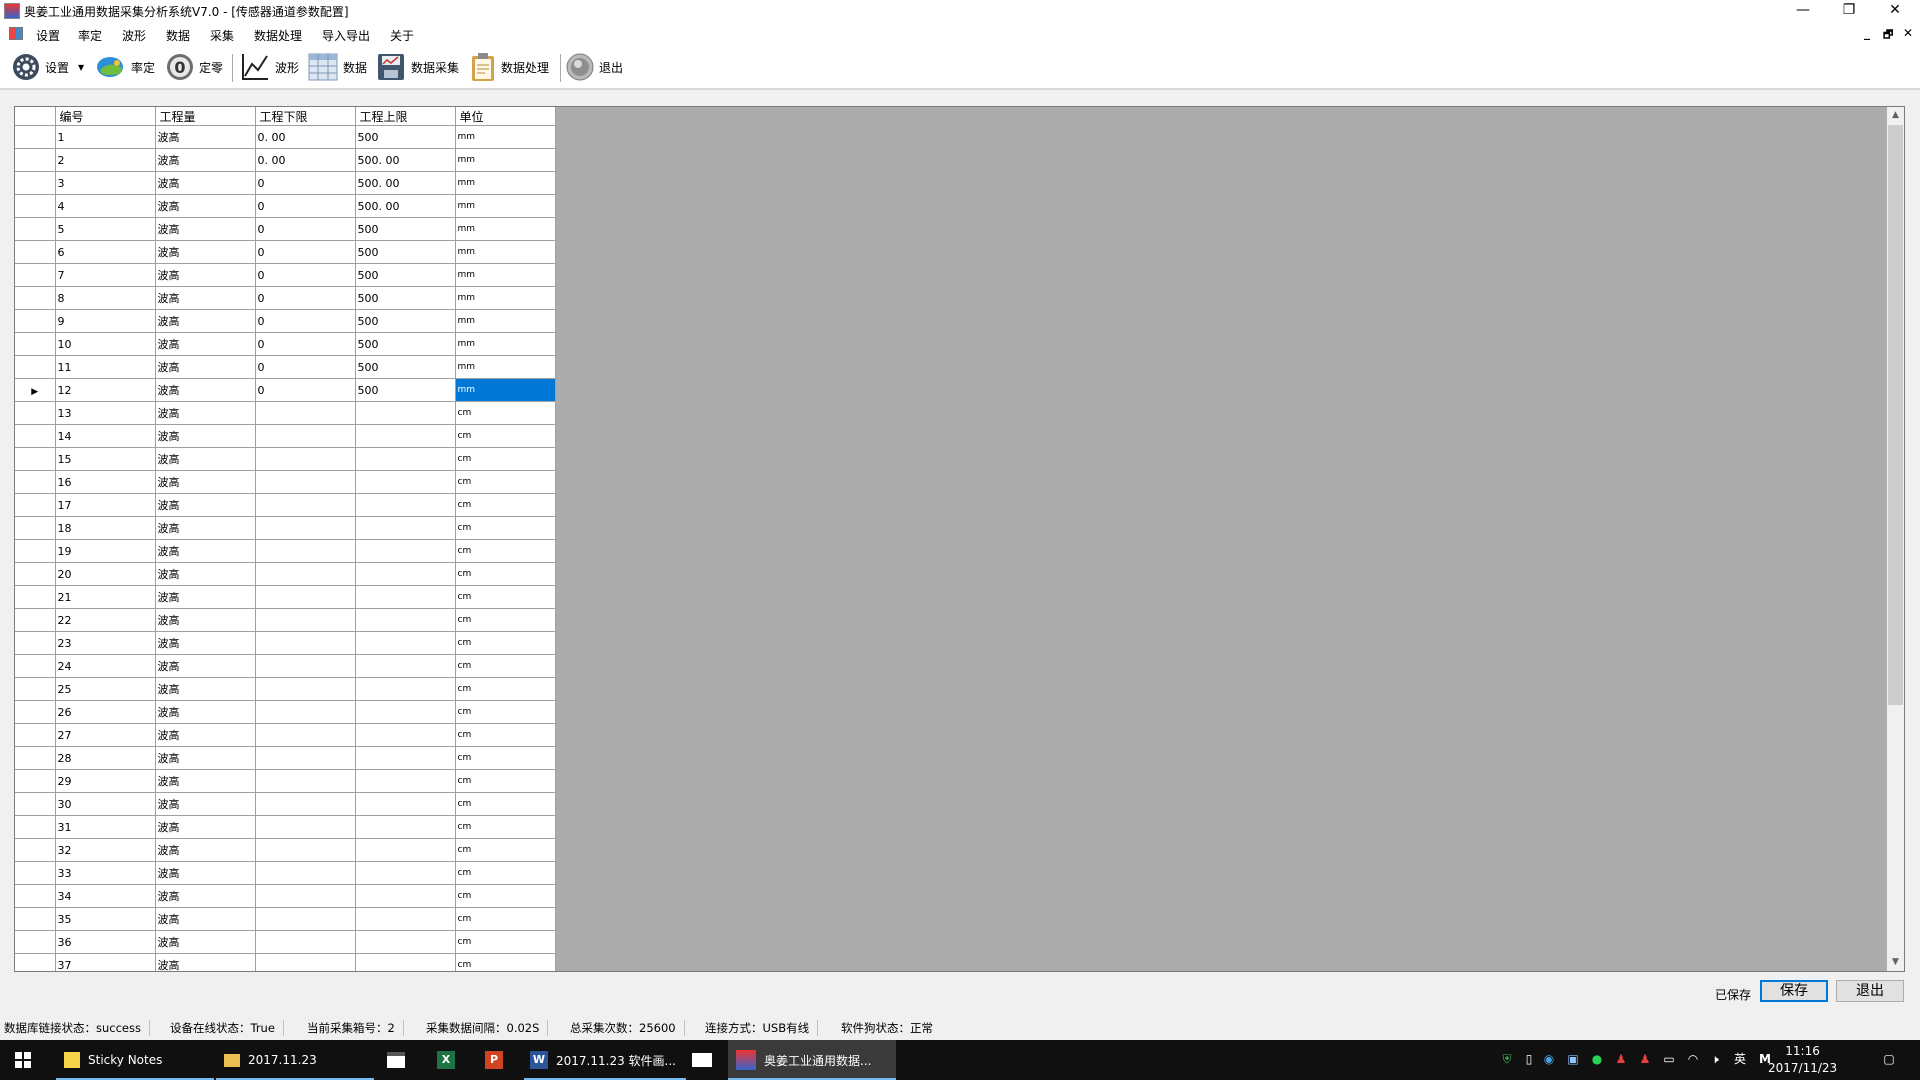 The width and height of the screenshot is (1920, 1080). Describe the element at coordinates (295, 1060) in the screenshot. I see `taskbar-folder: 2017.11.23` at that location.